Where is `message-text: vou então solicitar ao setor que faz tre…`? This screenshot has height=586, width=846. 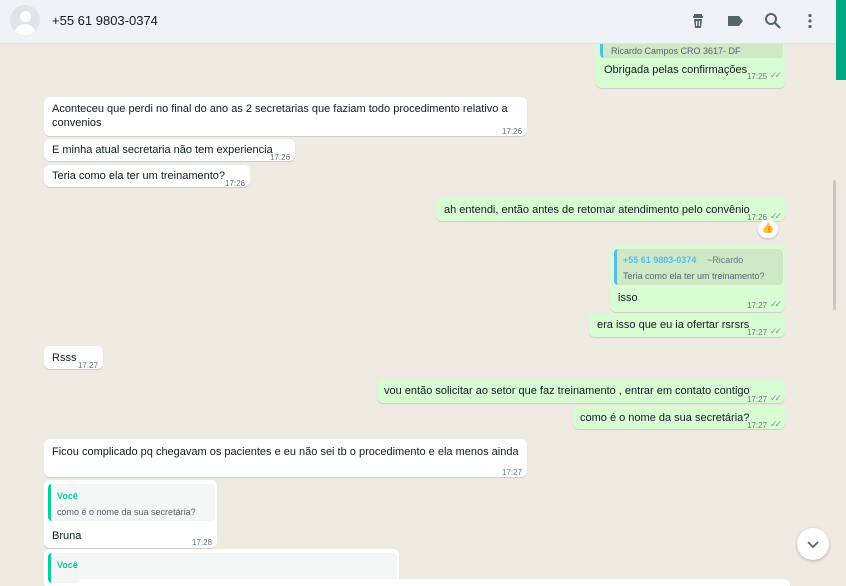
message-text: vou então solicitar ao setor que faz tre… is located at coordinates (567, 391).